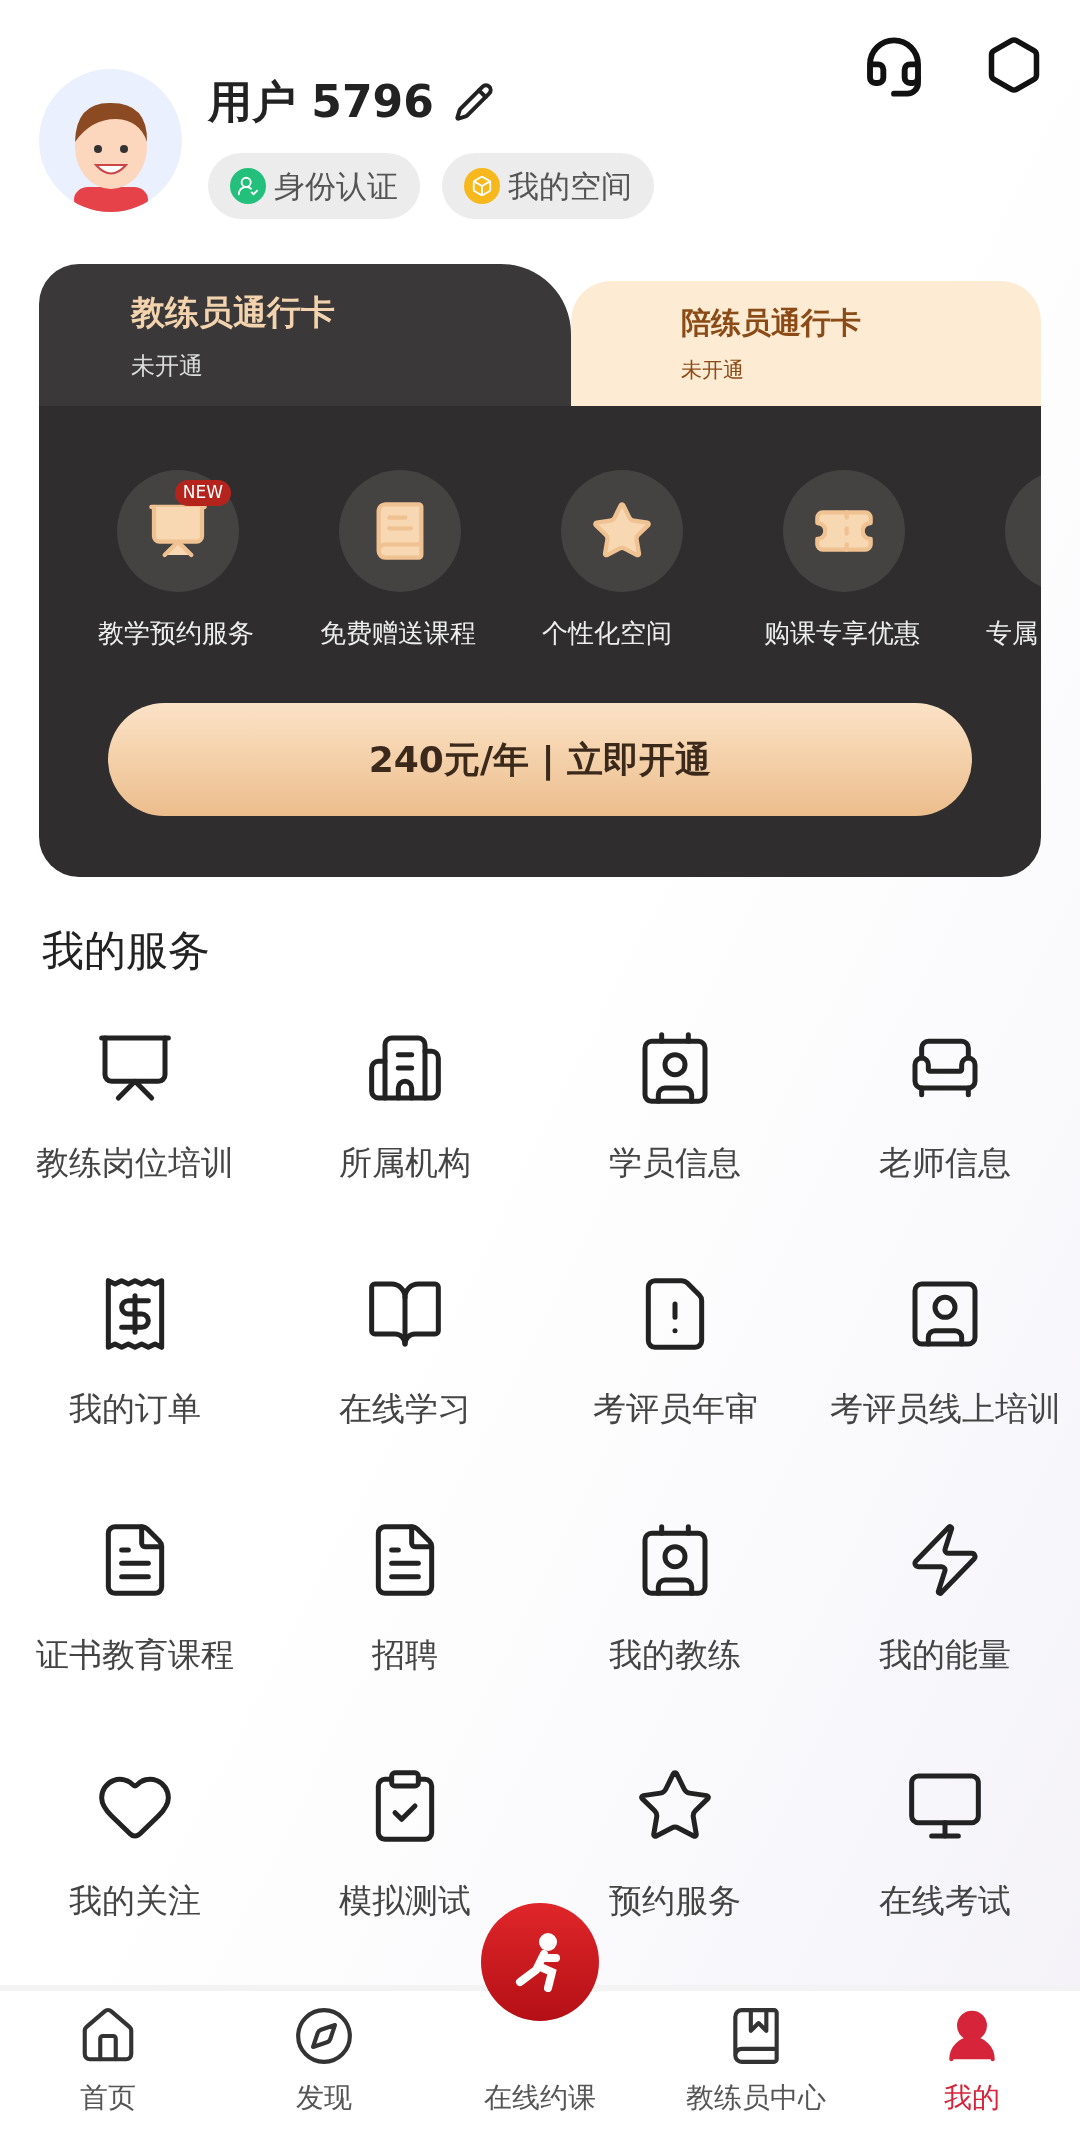 The image size is (1080, 2141). Describe the element at coordinates (324, 2036) in the screenshot. I see `compass-icon` at that location.